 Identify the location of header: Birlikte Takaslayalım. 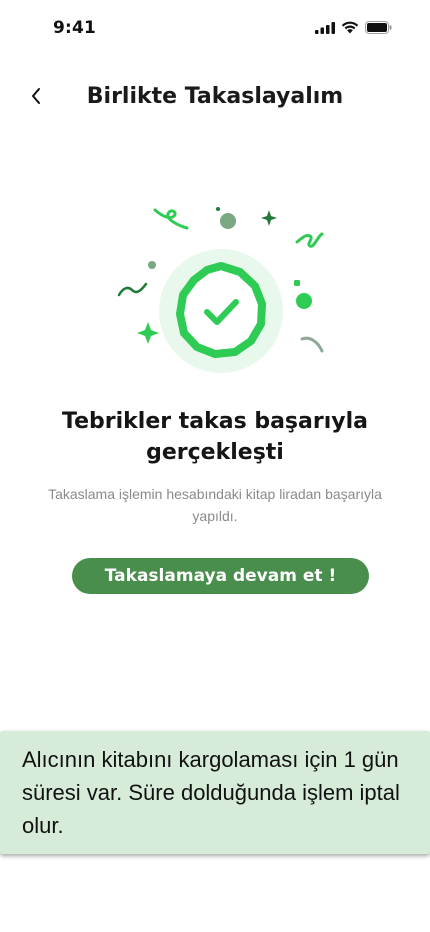
(215, 98).